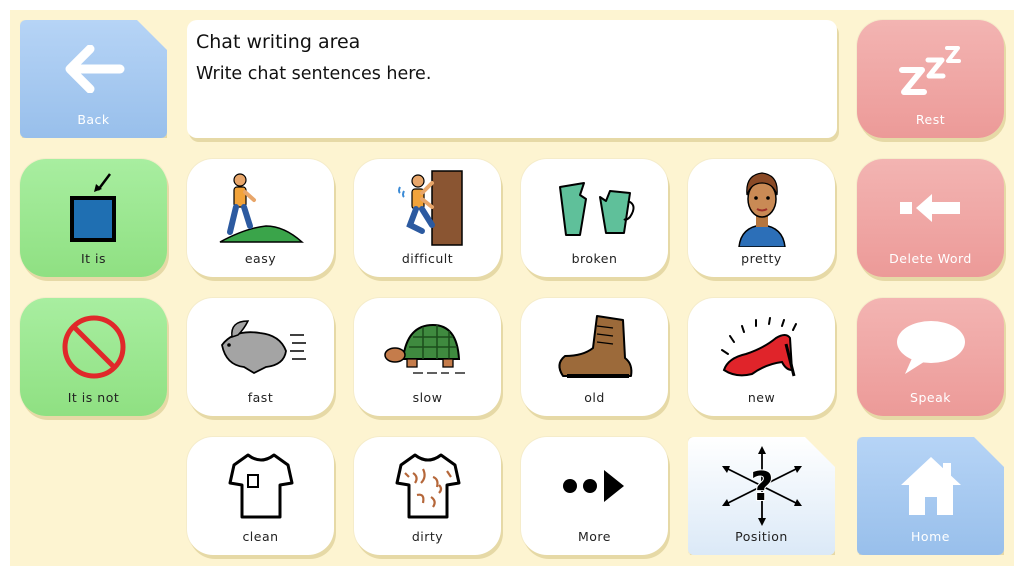 Image resolution: width=1024 pixels, height=576 pixels. I want to click on old-label: old, so click(594, 397).